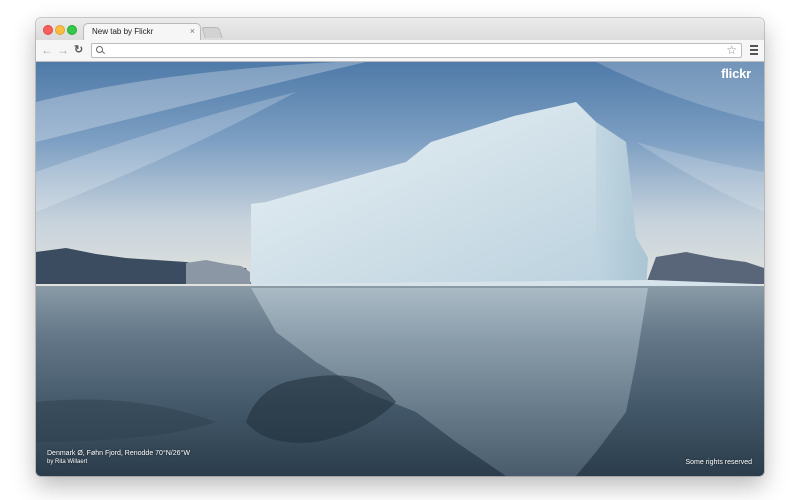 Image resolution: width=800 pixels, height=500 pixels. I want to click on browser-toolbar: ← → ↻ ☆, so click(400, 51).